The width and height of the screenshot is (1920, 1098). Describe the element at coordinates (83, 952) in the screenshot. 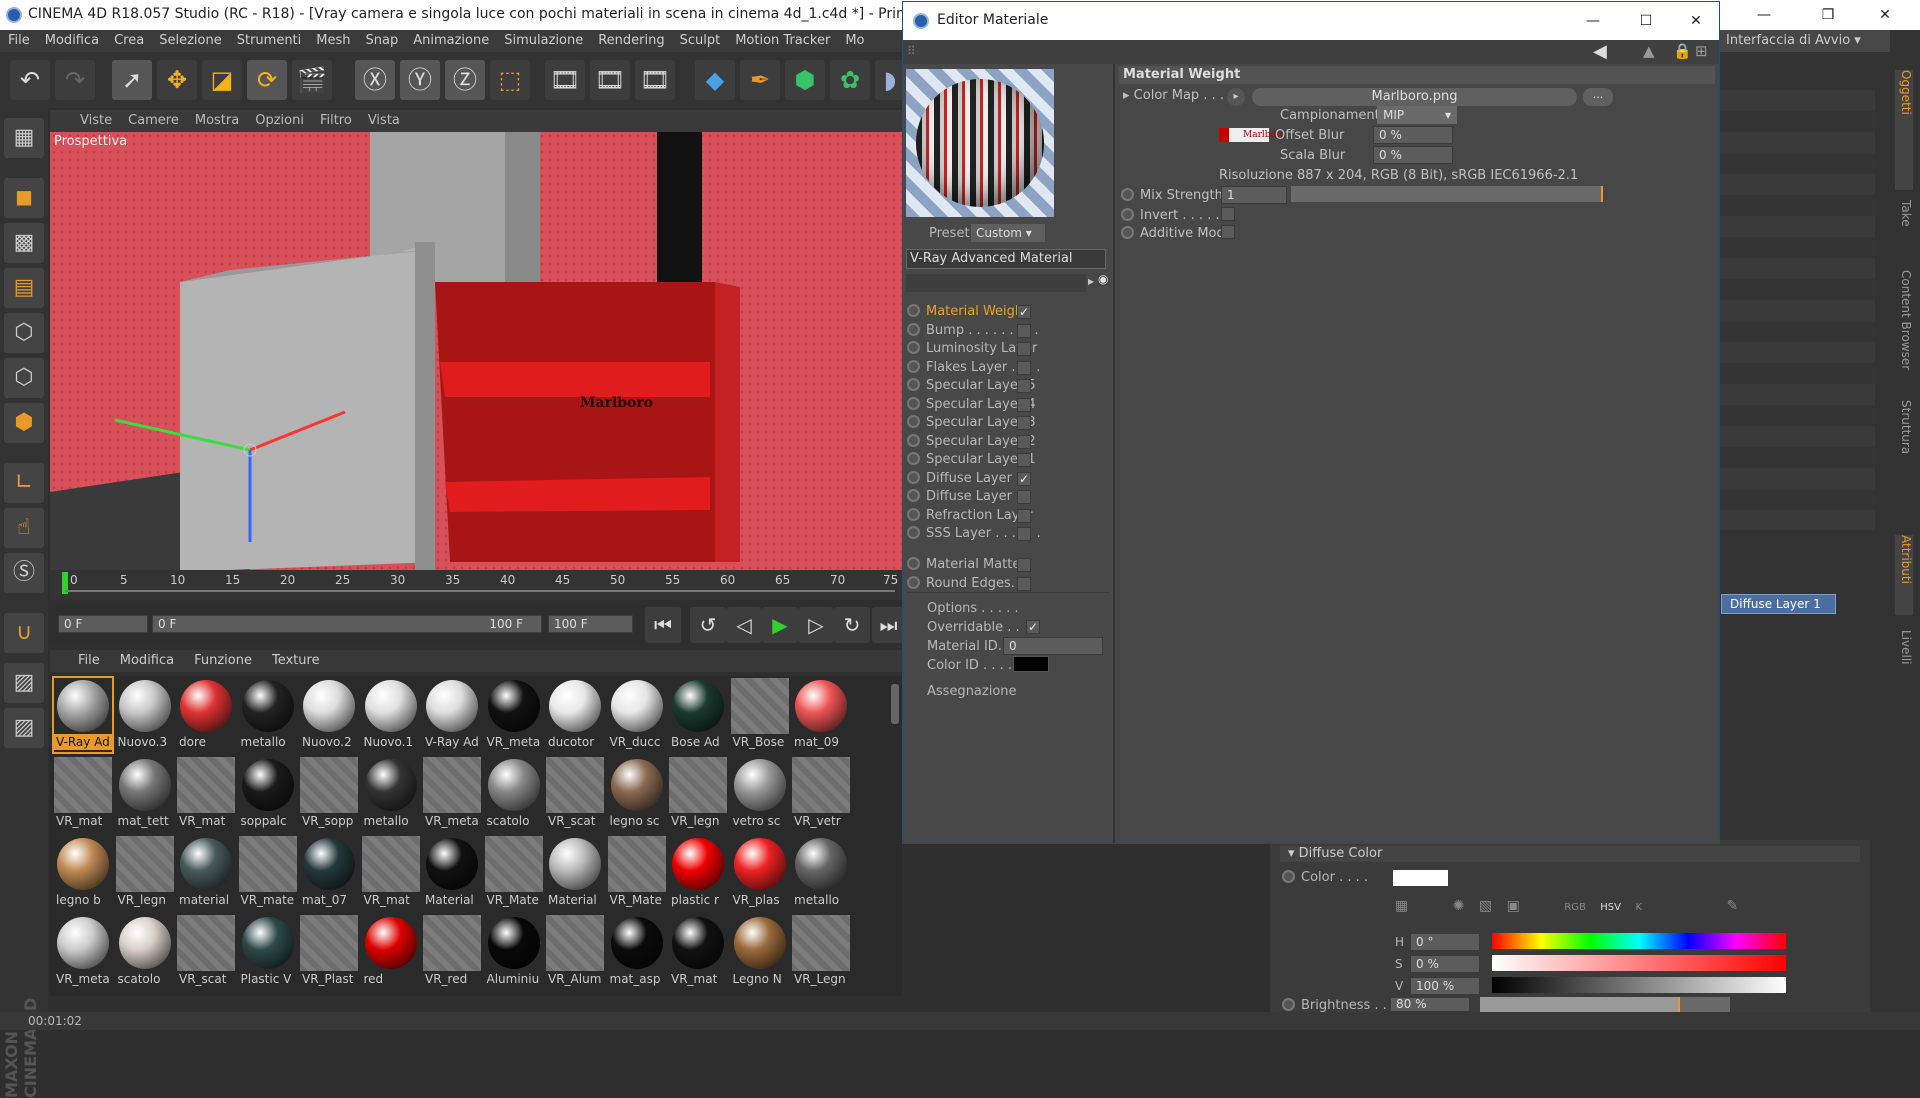

I see `material-swatch: VR_meta` at that location.